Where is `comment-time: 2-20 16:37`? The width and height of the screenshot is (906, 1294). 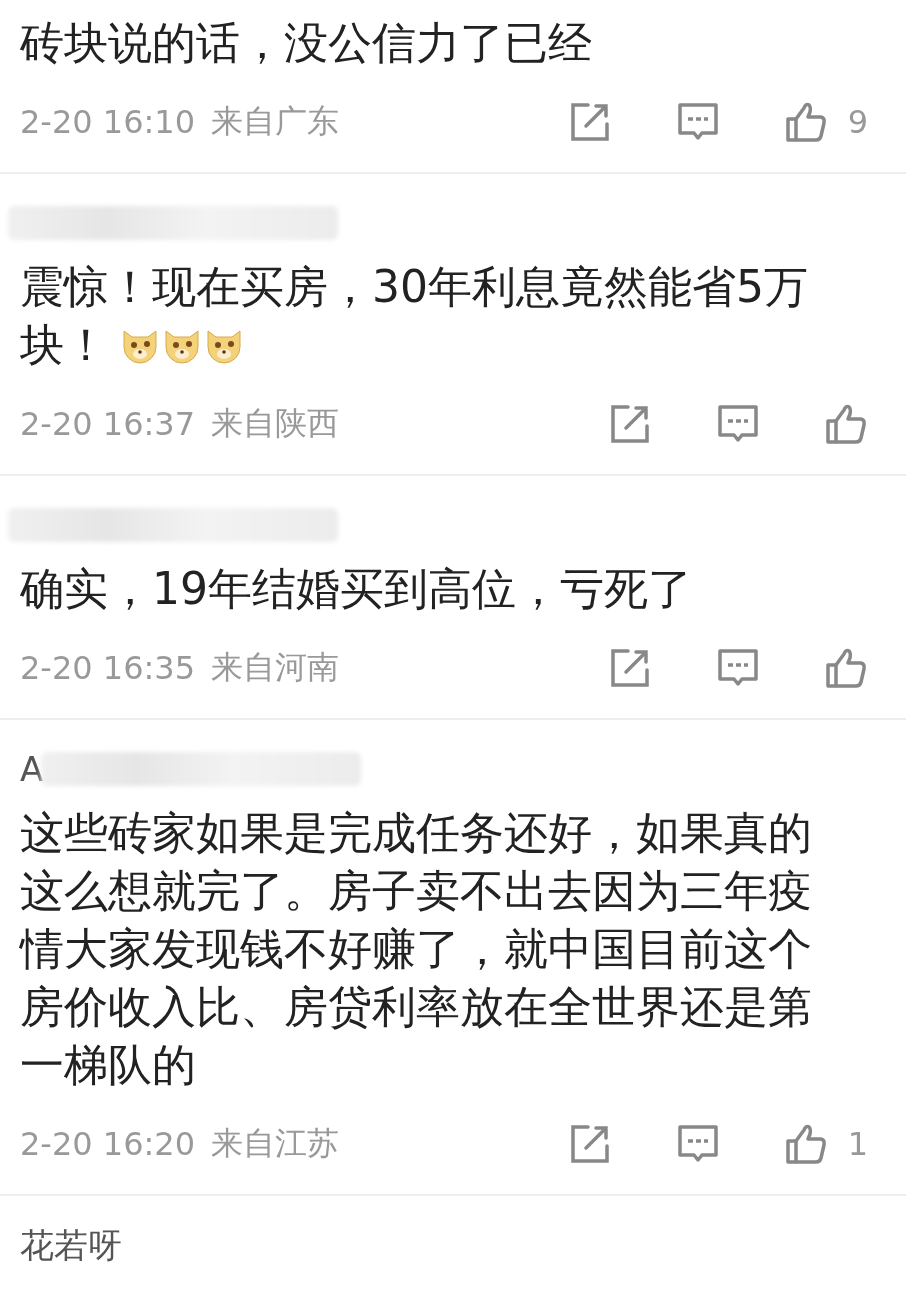
comment-time: 2-20 16:37 is located at coordinates (107, 424).